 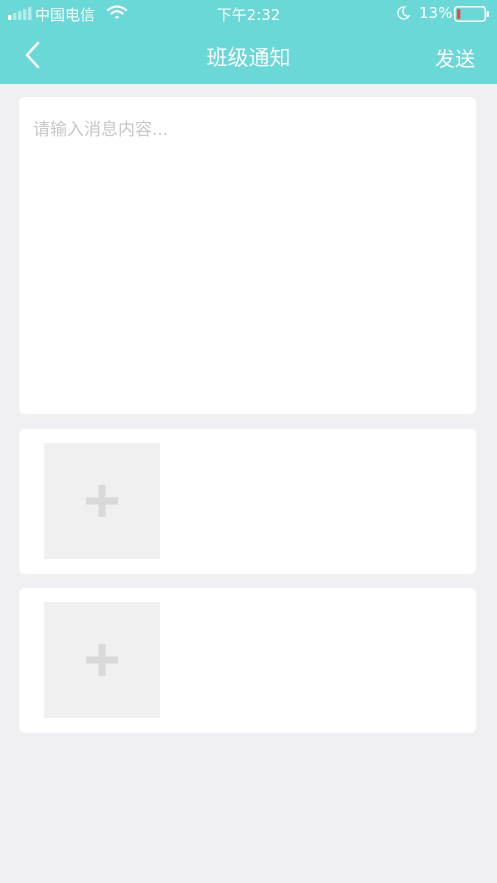 I want to click on status-bar: 中国电信 下午2:32 13%, so click(x=248, y=14).